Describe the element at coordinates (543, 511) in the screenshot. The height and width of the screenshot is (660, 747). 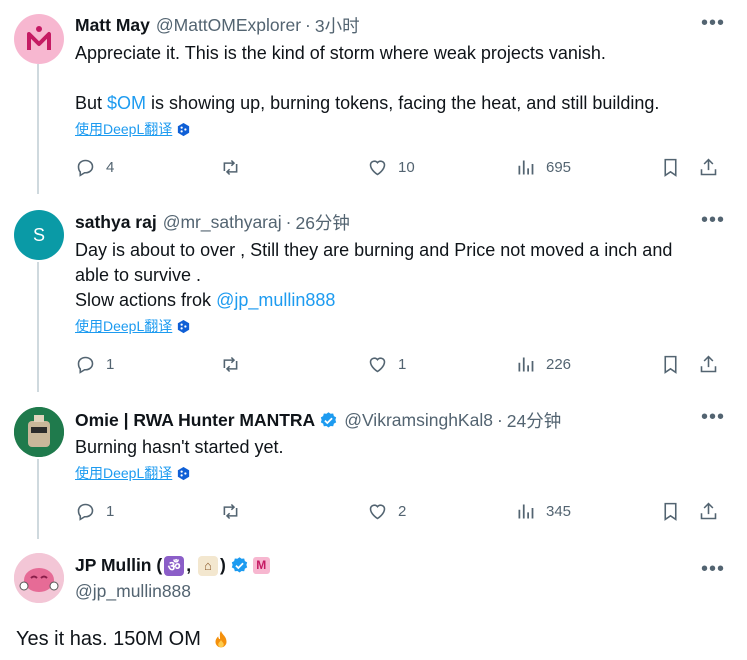
I see `views-button: 345` at that location.